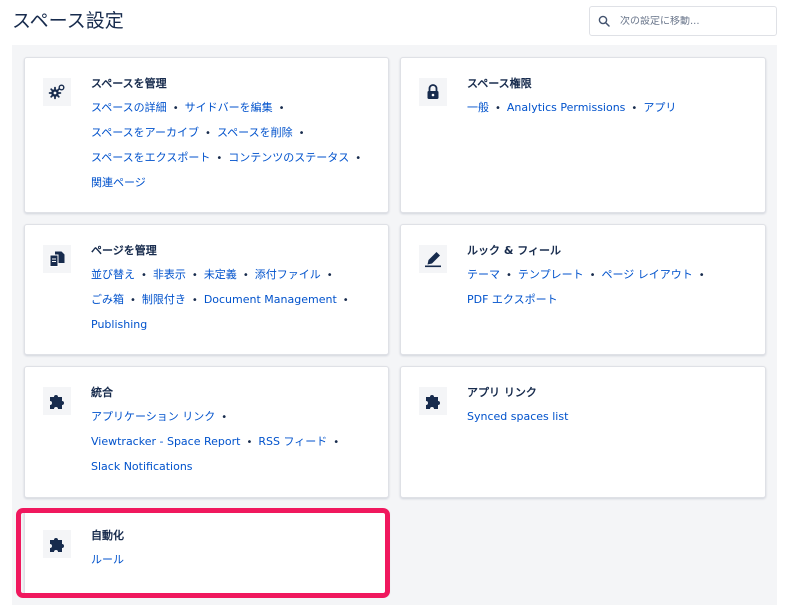 This screenshot has width=788, height=614. I want to click on link-related-pages: 関連ページ, so click(118, 182).